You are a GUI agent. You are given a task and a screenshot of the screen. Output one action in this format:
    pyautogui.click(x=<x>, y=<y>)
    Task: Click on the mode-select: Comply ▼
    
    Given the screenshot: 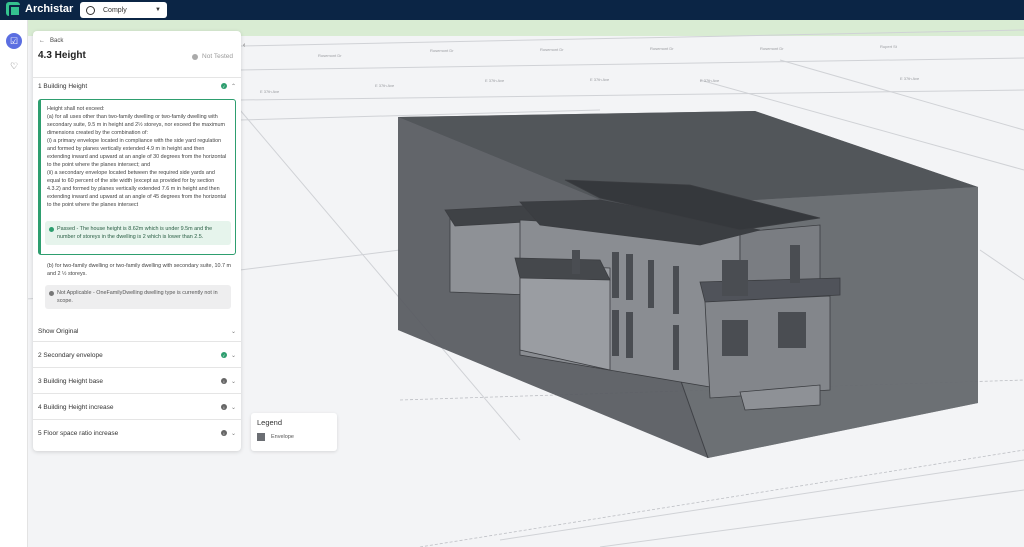 What is the action you would take?
    pyautogui.click(x=123, y=10)
    